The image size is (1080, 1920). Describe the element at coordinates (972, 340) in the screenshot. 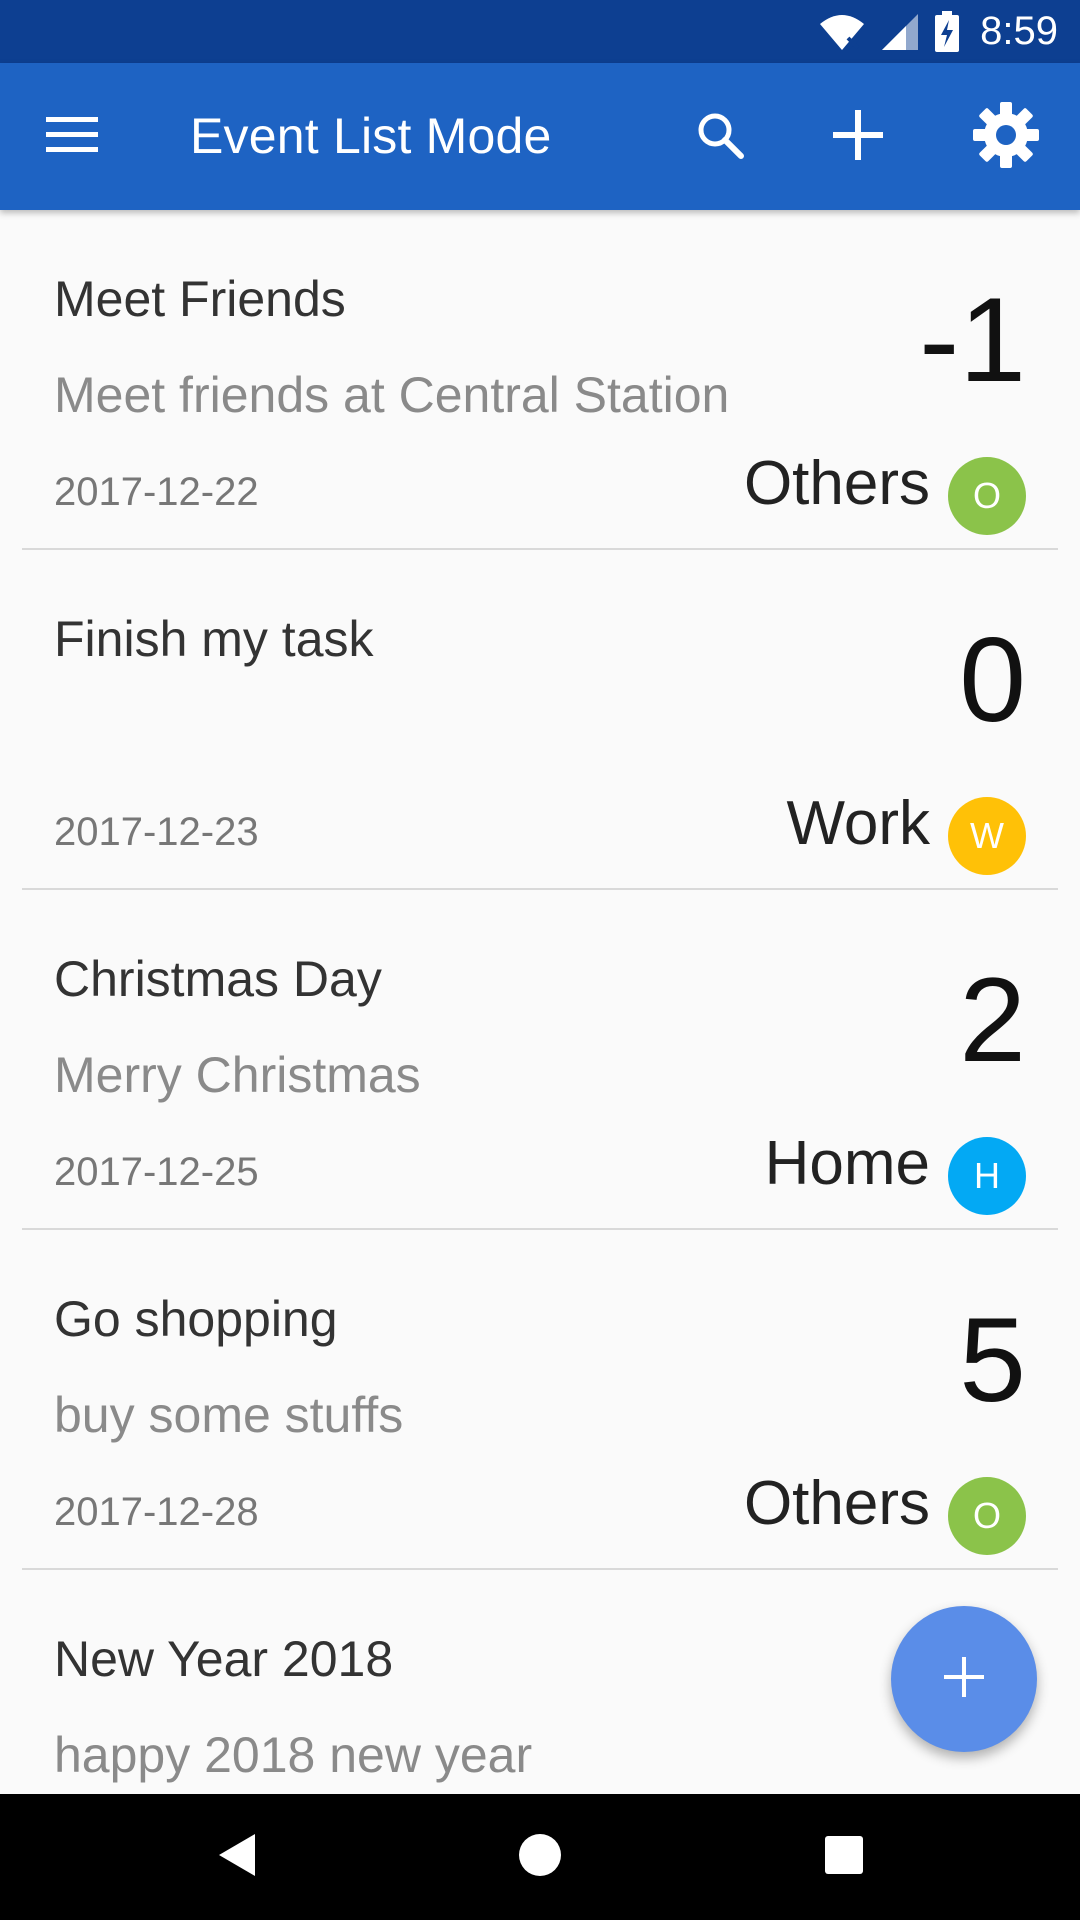

I see `days-remaining: -1` at that location.